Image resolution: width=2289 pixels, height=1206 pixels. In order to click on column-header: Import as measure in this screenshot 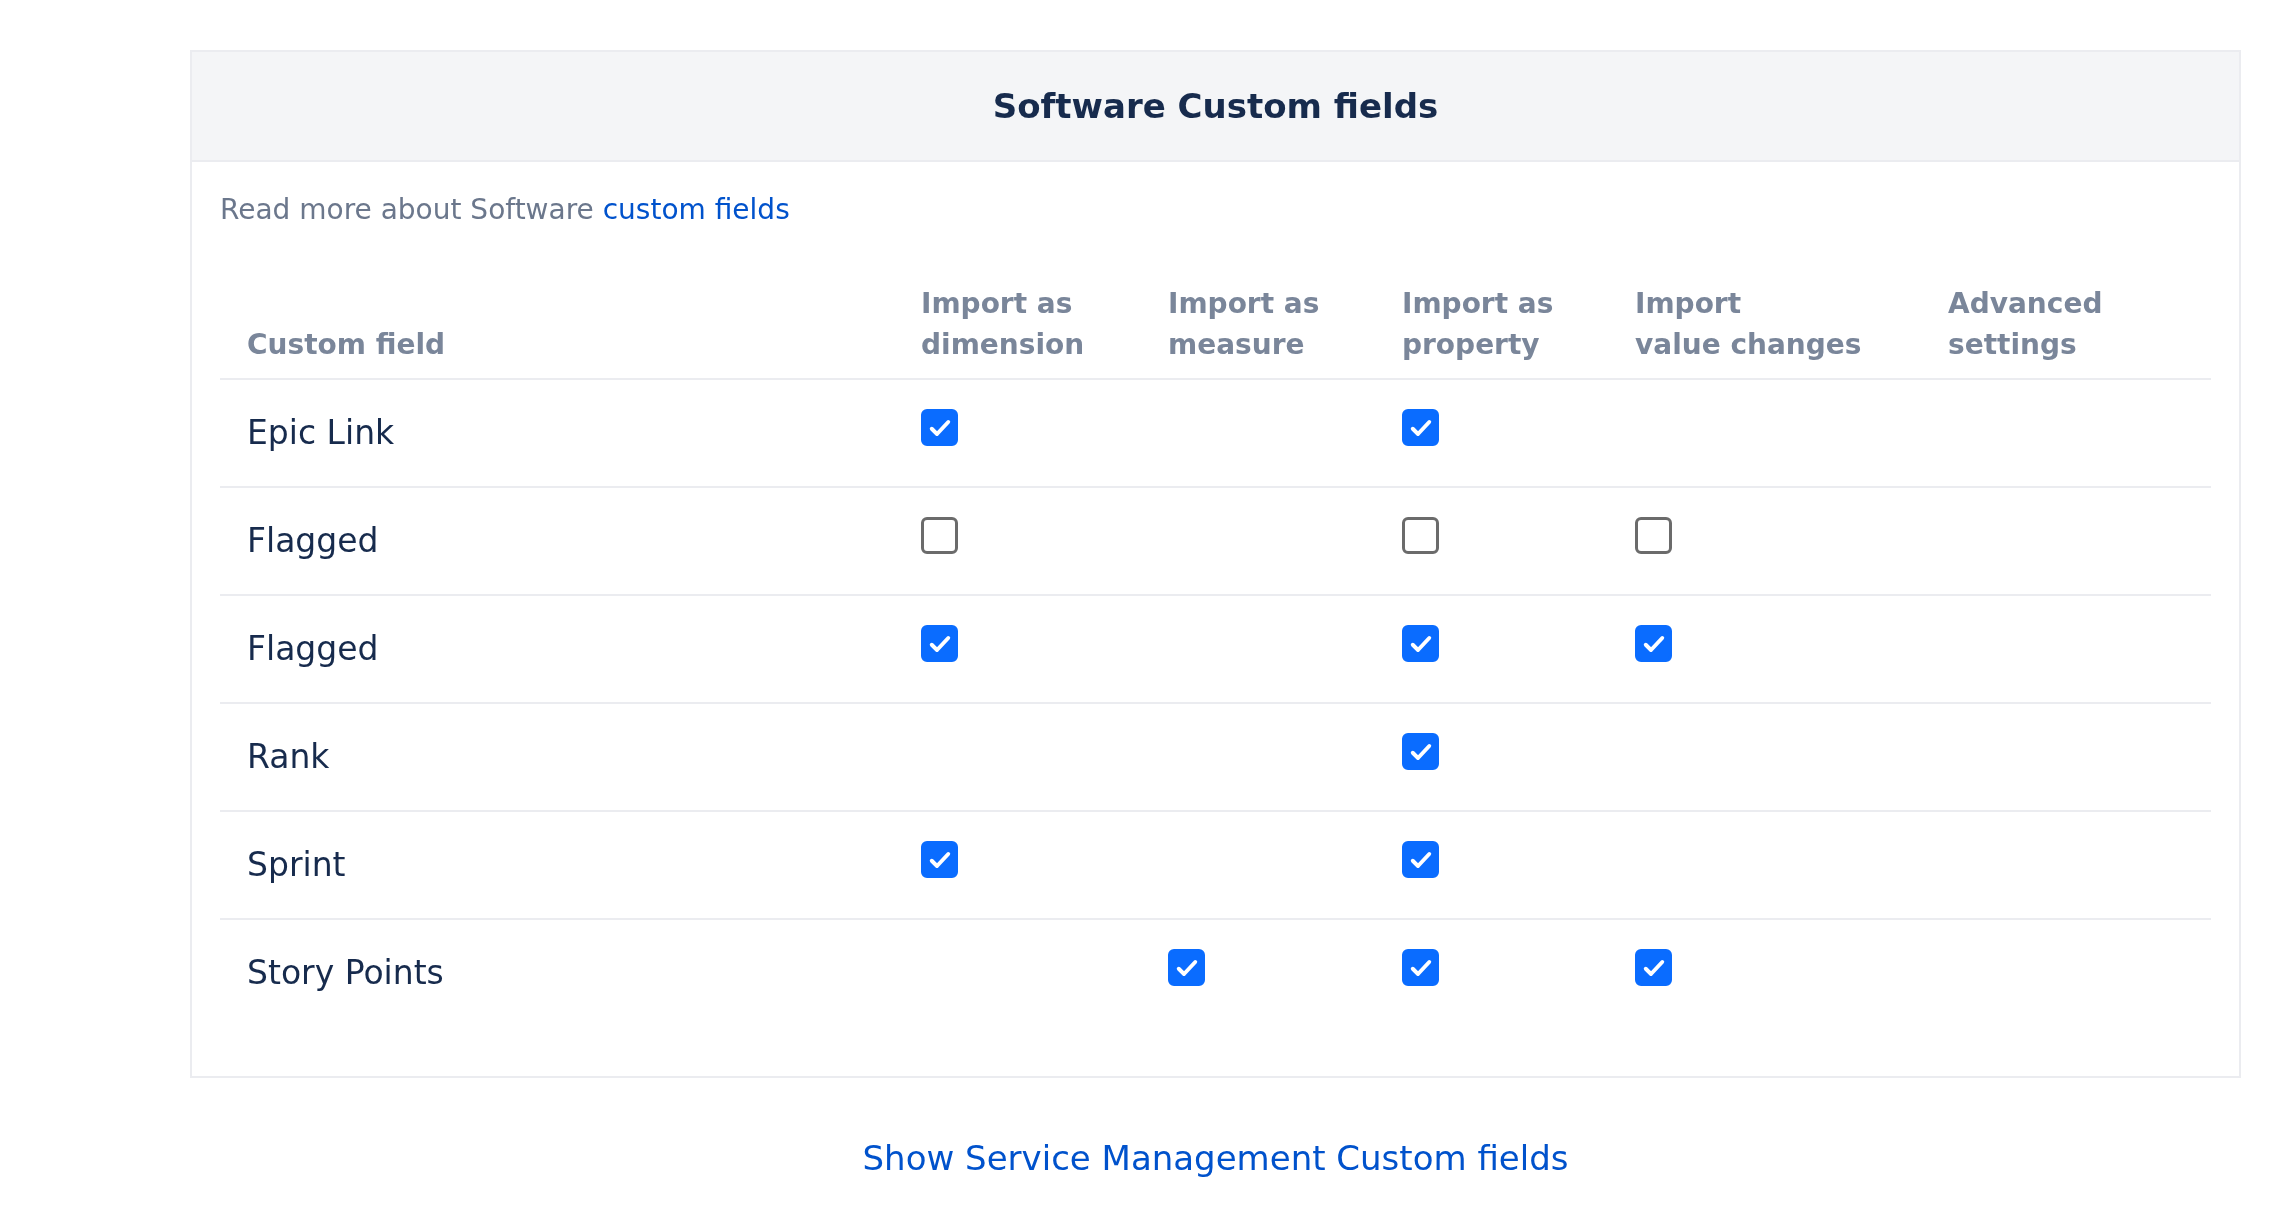, I will do `click(1244, 324)`.